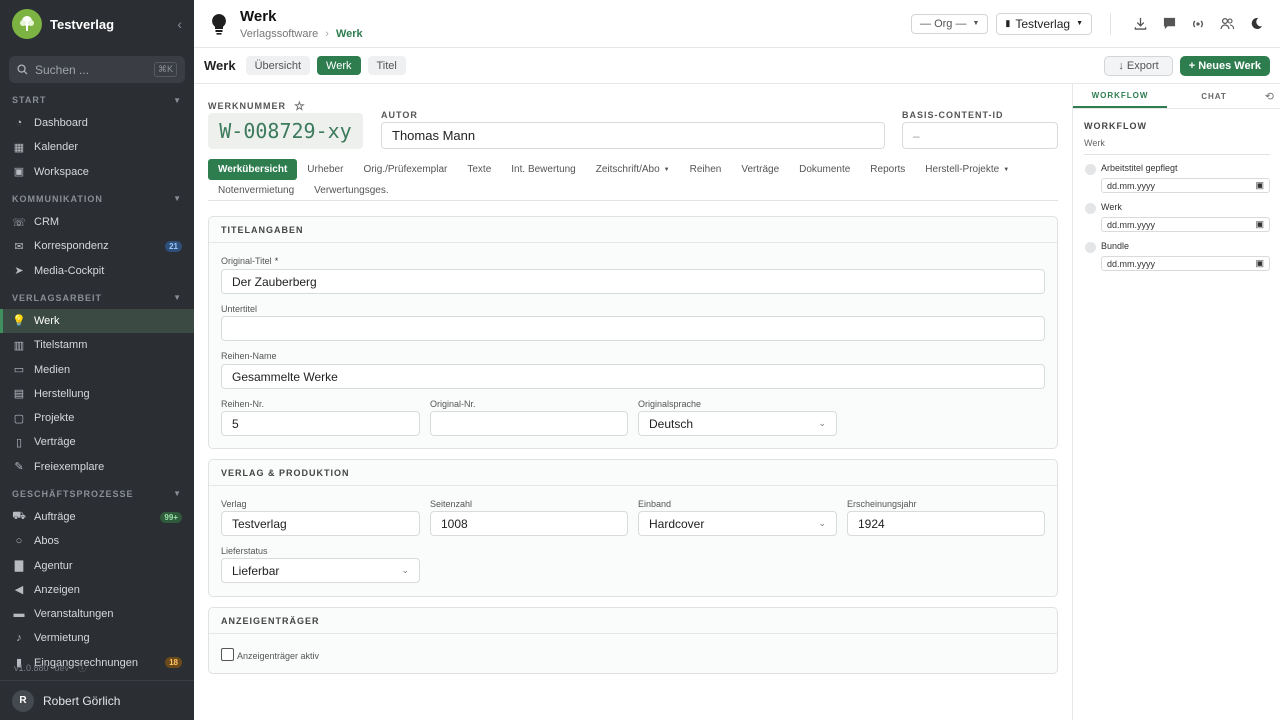  What do you see at coordinates (1131, 224) in the screenshot?
I see `date-placeholder: dd.mm.yyyy` at bounding box center [1131, 224].